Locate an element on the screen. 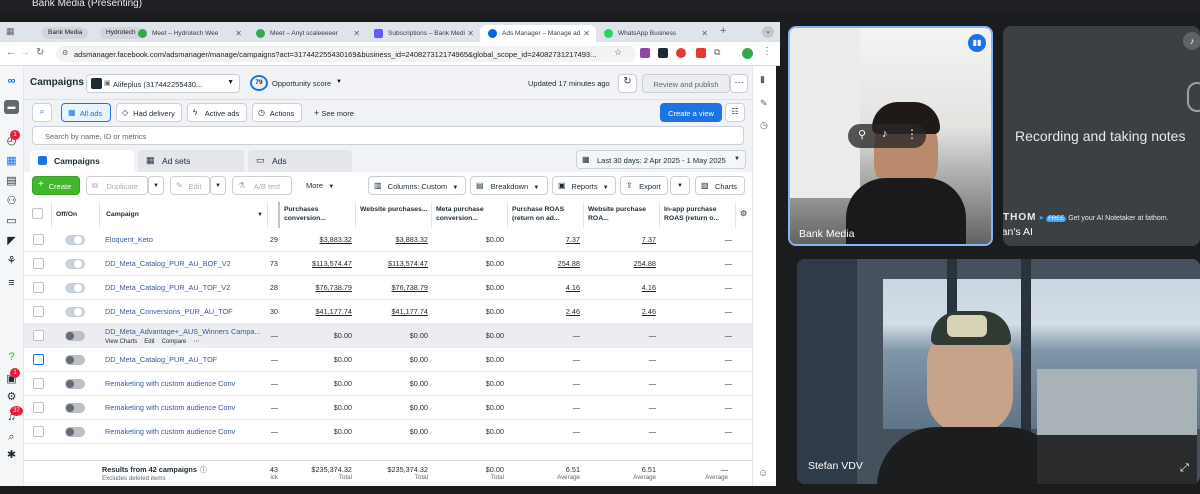 The height and width of the screenshot is (494, 1200). campaign-name-link: Eloquent_Keto is located at coordinates (185, 239).